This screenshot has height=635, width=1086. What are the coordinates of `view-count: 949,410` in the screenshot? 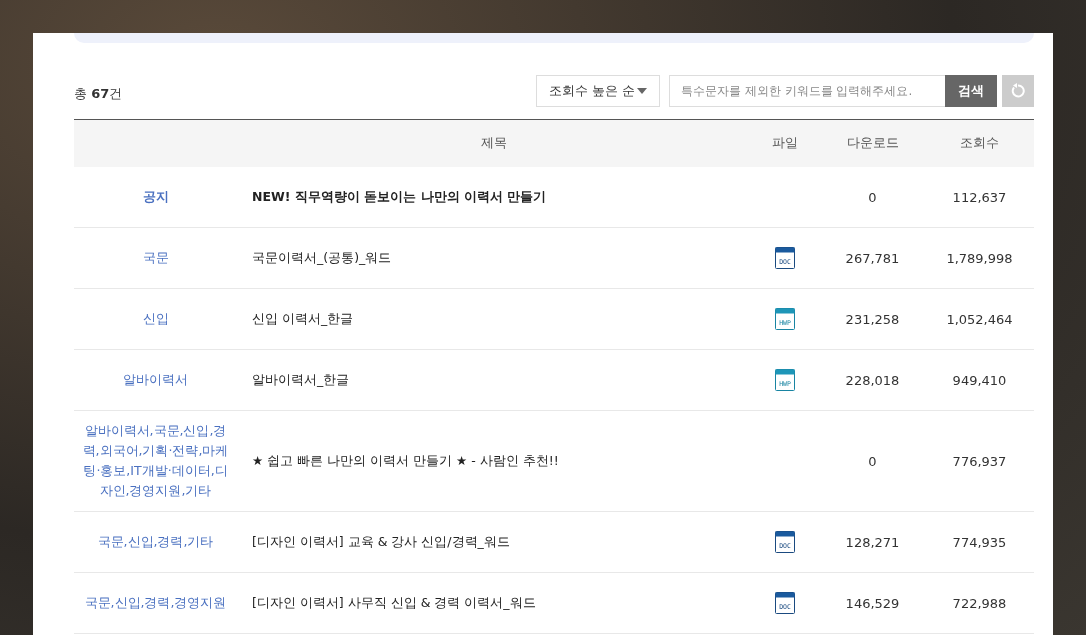 It's located at (979, 380).